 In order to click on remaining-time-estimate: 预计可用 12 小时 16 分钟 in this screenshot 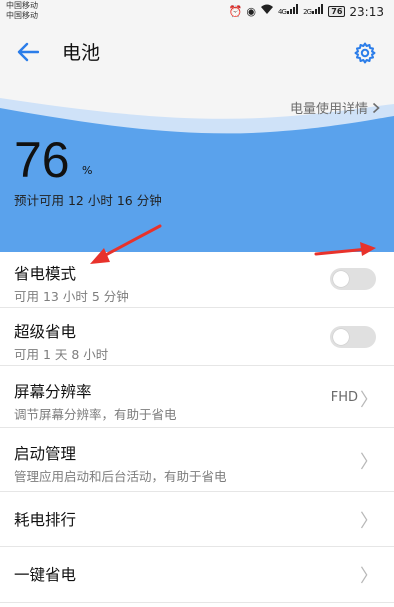, I will do `click(88, 200)`.